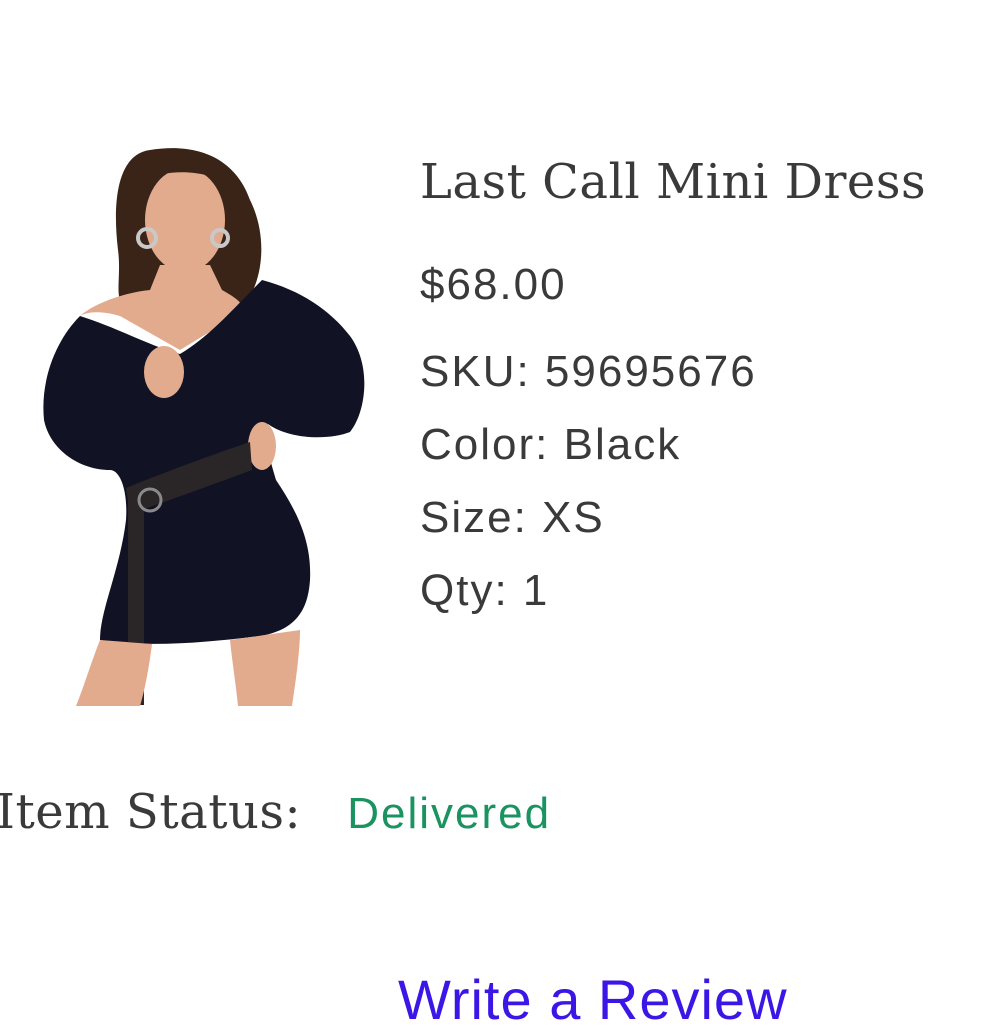  What do you see at coordinates (485, 590) in the screenshot?
I see `product-qty: Qty: 1` at bounding box center [485, 590].